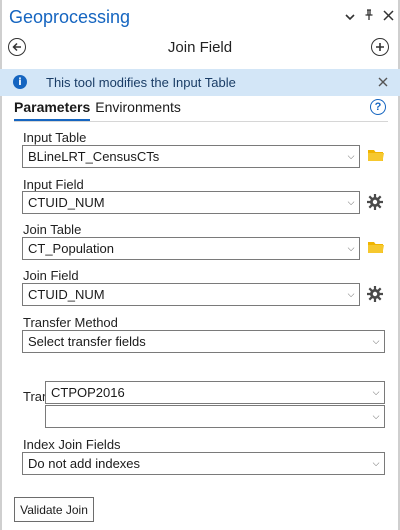 The height and width of the screenshot is (530, 400). What do you see at coordinates (66, 202) in the screenshot?
I see `input-field-value: CTUID_NUM` at bounding box center [66, 202].